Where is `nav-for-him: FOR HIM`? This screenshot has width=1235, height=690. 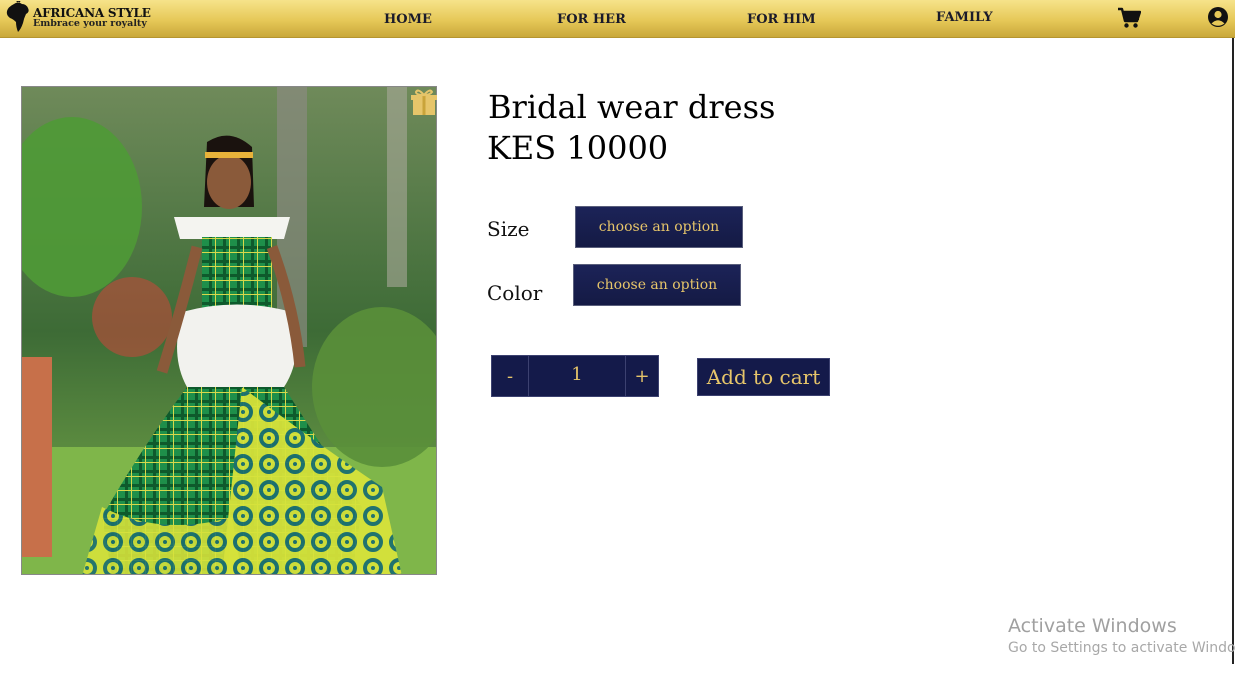 nav-for-him: FOR HIM is located at coordinates (781, 19).